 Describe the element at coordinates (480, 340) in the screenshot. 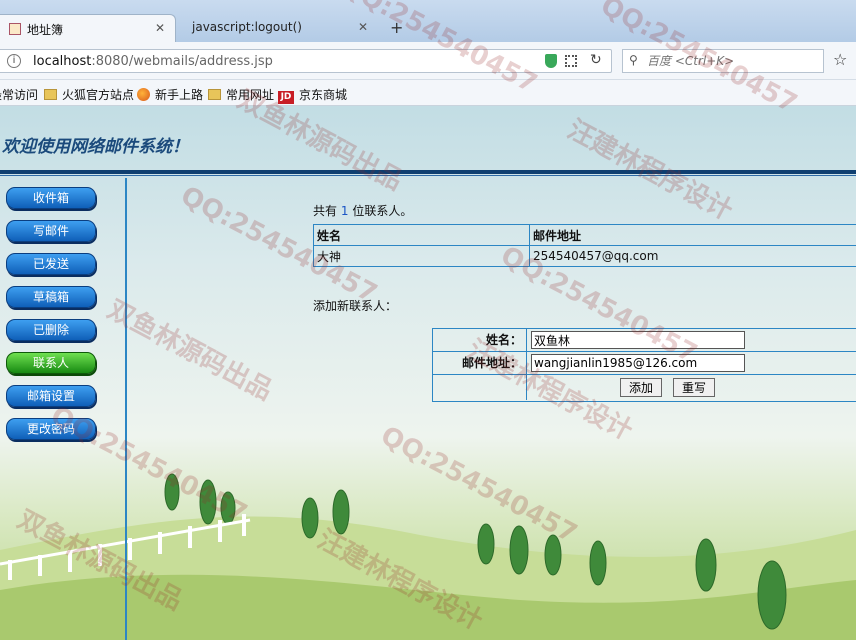

I see `name-label: 姓名：` at that location.